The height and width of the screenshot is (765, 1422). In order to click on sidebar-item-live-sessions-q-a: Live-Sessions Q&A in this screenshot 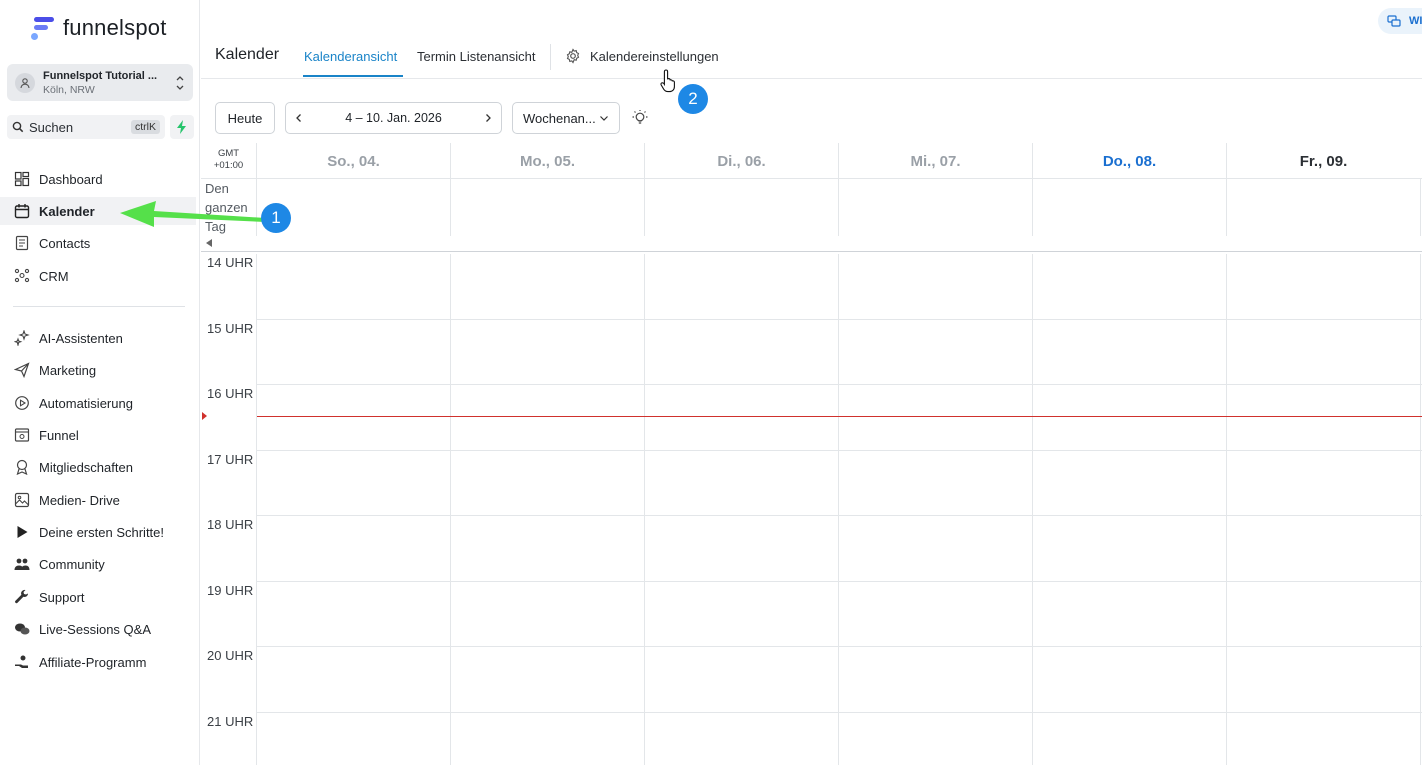, I will do `click(98, 629)`.